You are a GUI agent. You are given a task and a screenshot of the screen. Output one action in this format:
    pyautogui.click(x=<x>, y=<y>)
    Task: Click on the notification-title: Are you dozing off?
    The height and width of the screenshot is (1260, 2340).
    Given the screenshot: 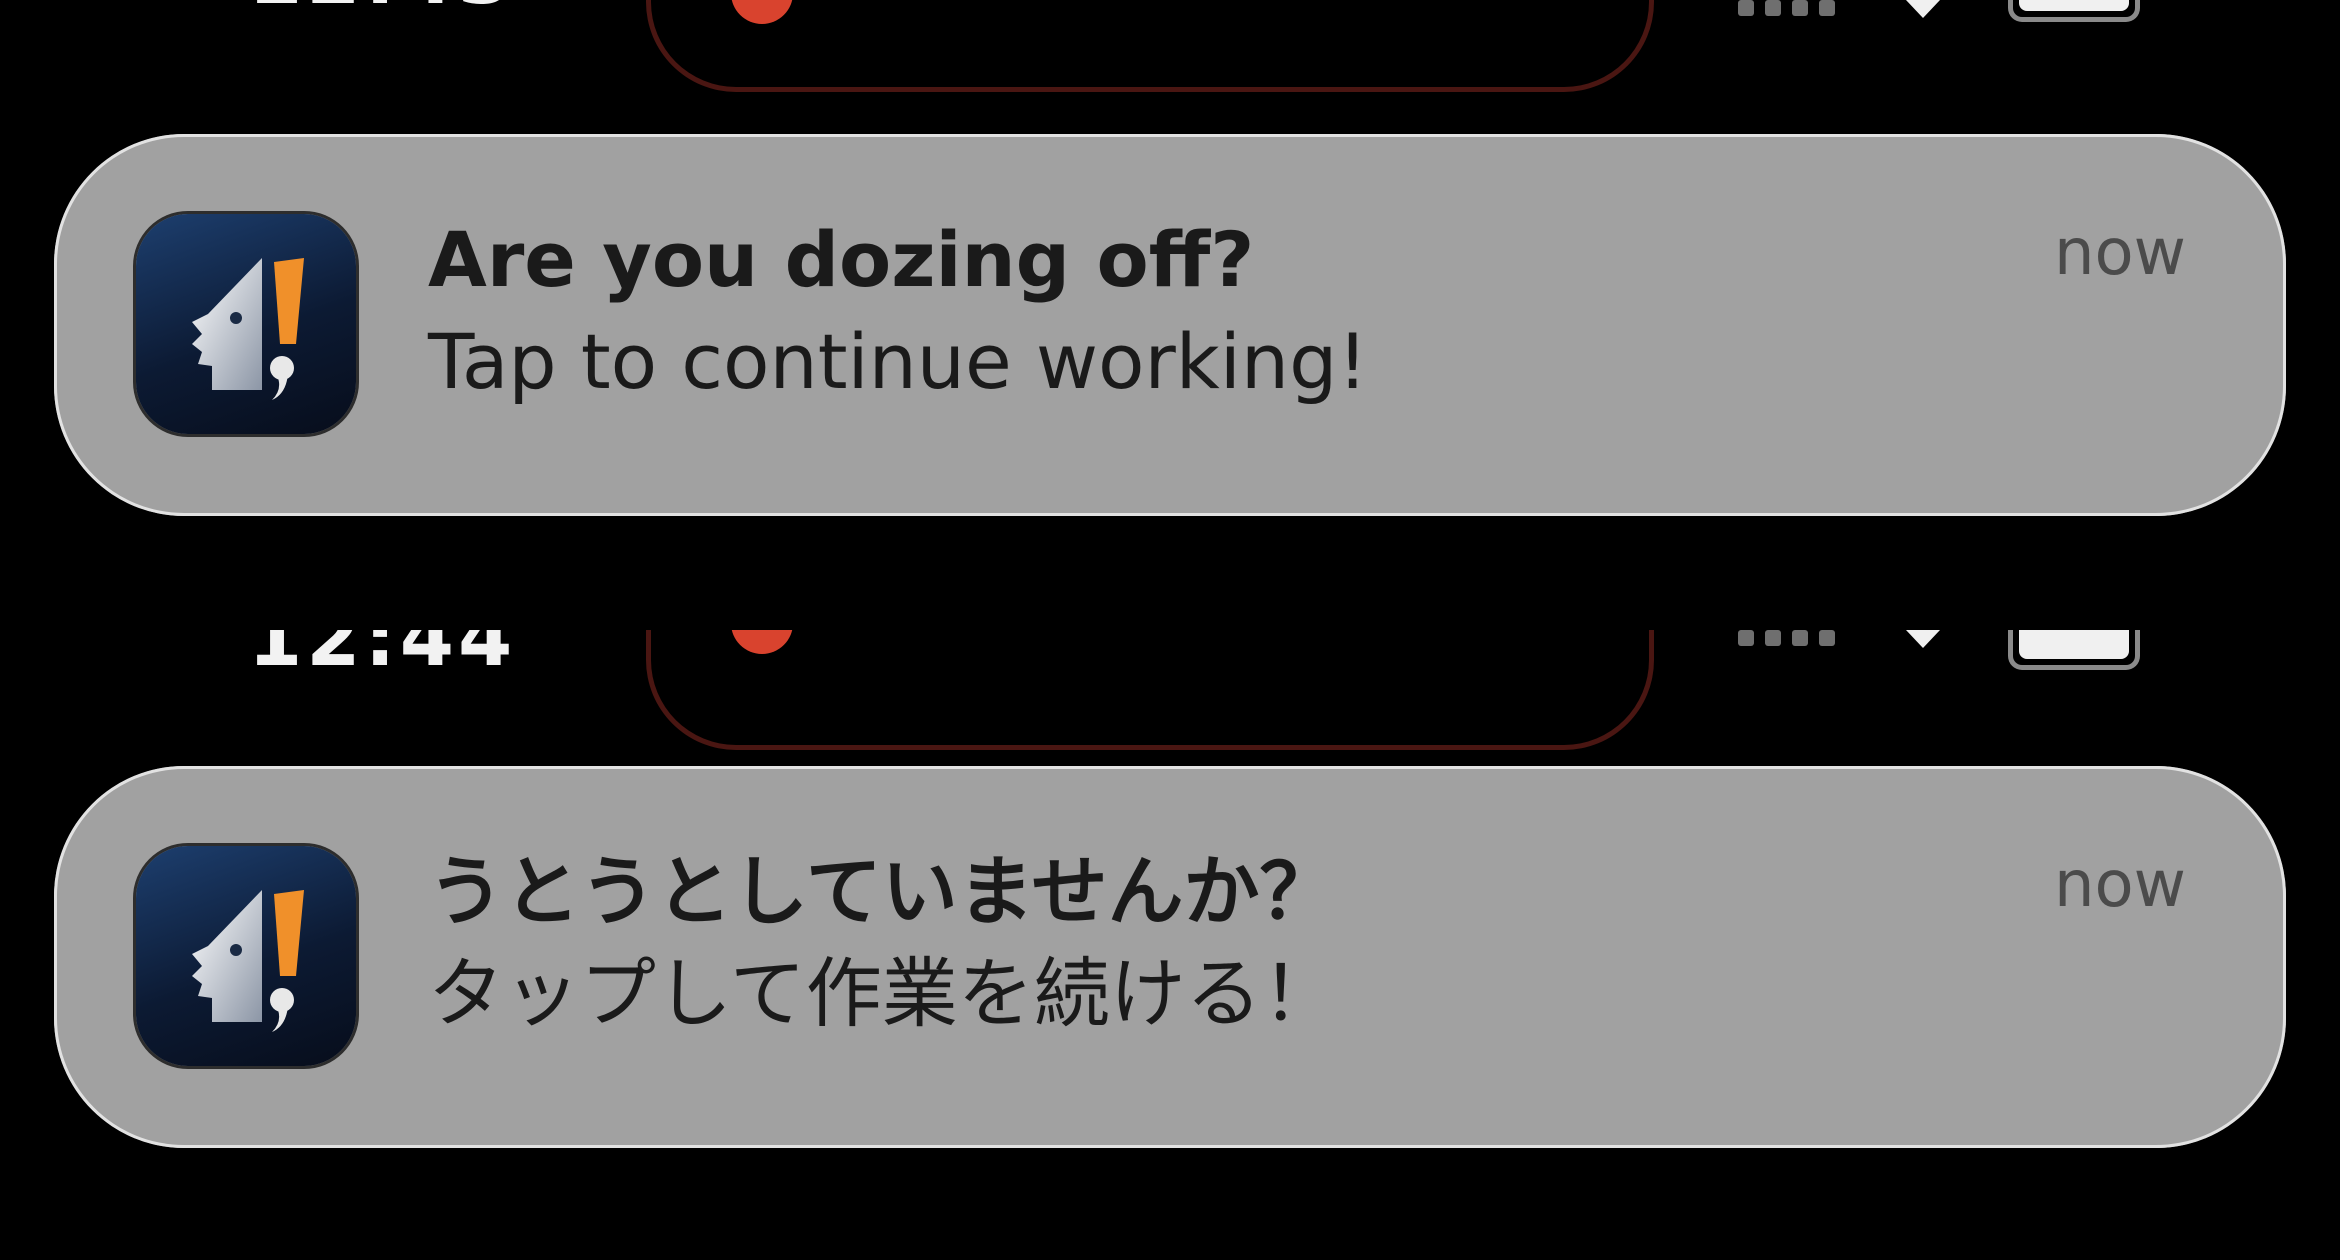 What is the action you would take?
    pyautogui.click(x=841, y=259)
    